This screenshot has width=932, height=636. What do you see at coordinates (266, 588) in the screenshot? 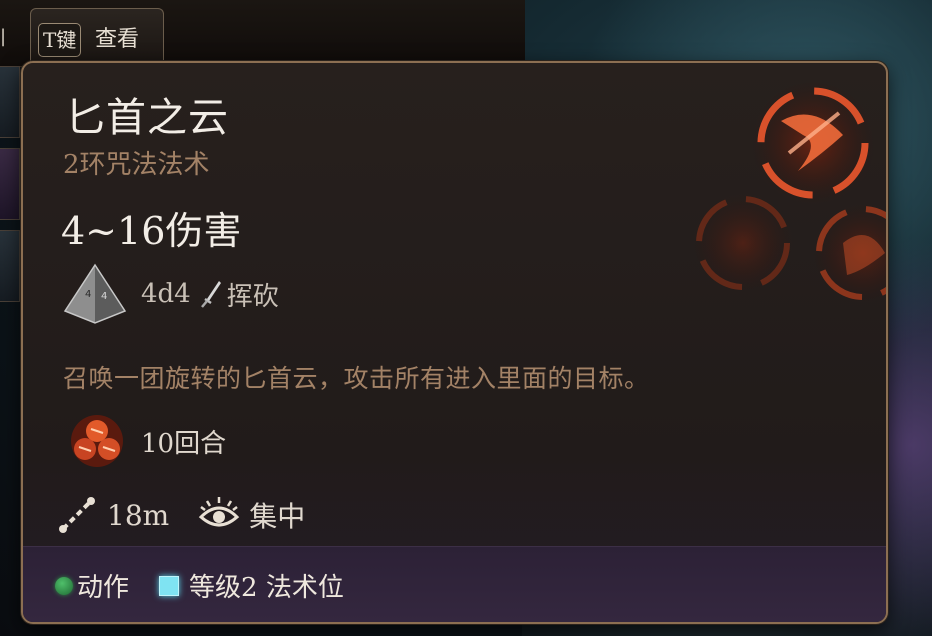
I see `spell-slot-cost-label: 等级2 法术位` at bounding box center [266, 588].